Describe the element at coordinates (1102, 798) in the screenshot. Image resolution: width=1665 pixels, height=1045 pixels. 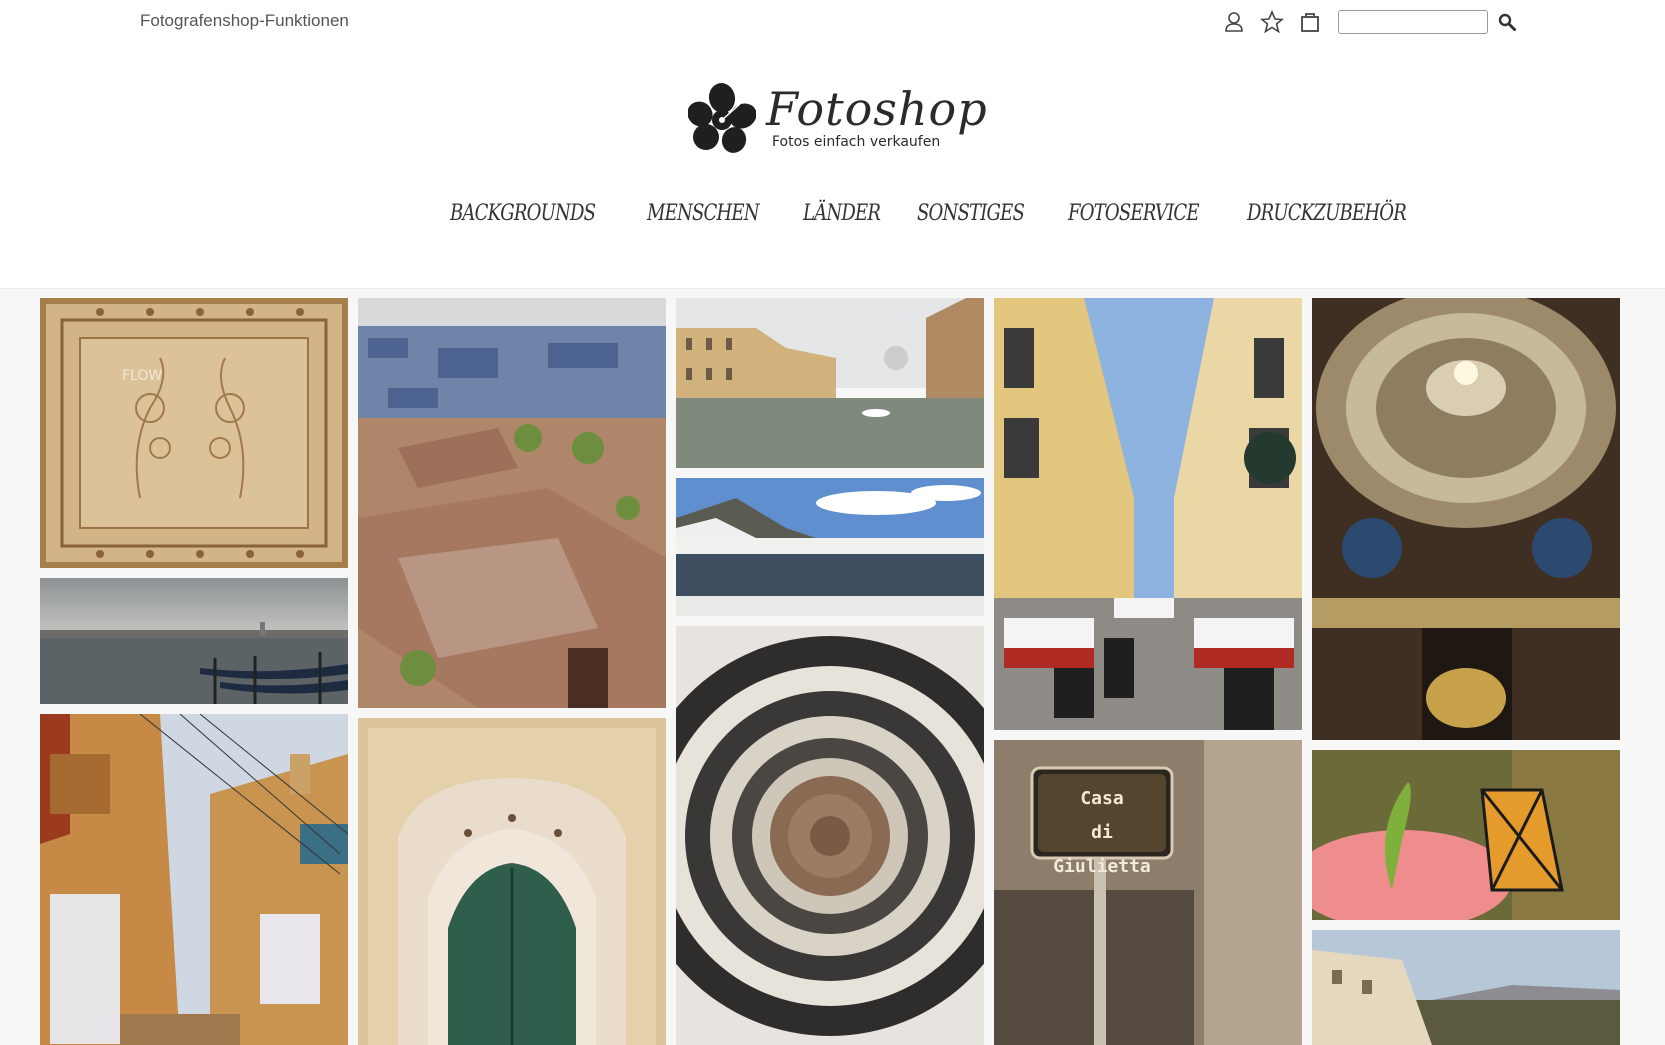
I see `sign-line-1: Casa` at that location.